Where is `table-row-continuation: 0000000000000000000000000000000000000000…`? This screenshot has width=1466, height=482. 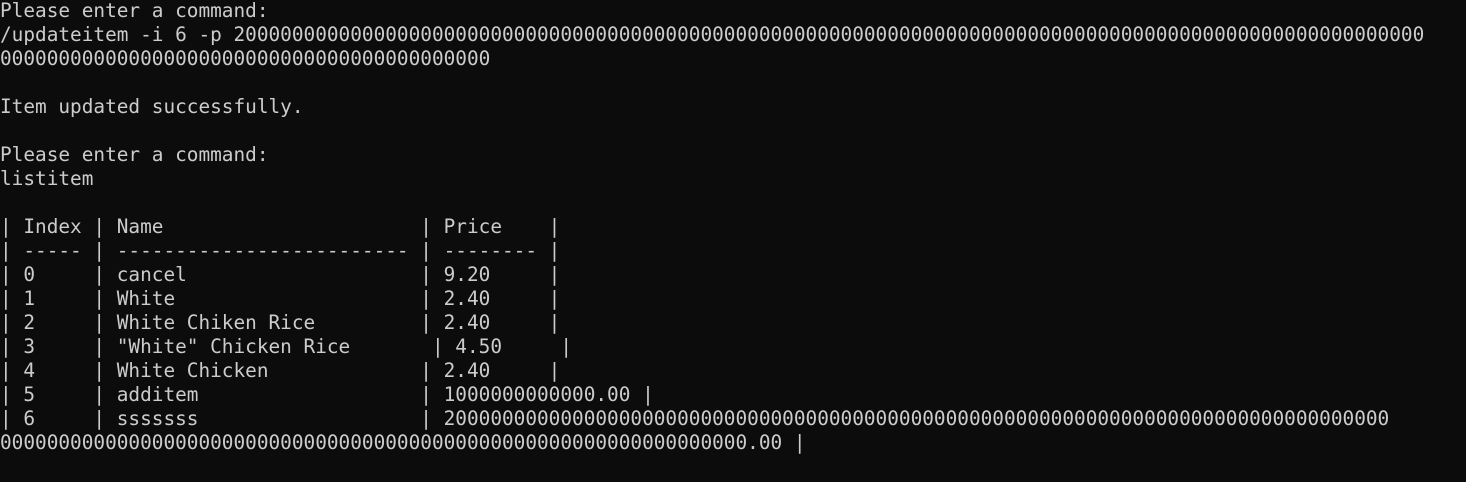
table-row-continuation: 0000000000000000000000000000000000000000… is located at coordinates (403, 442).